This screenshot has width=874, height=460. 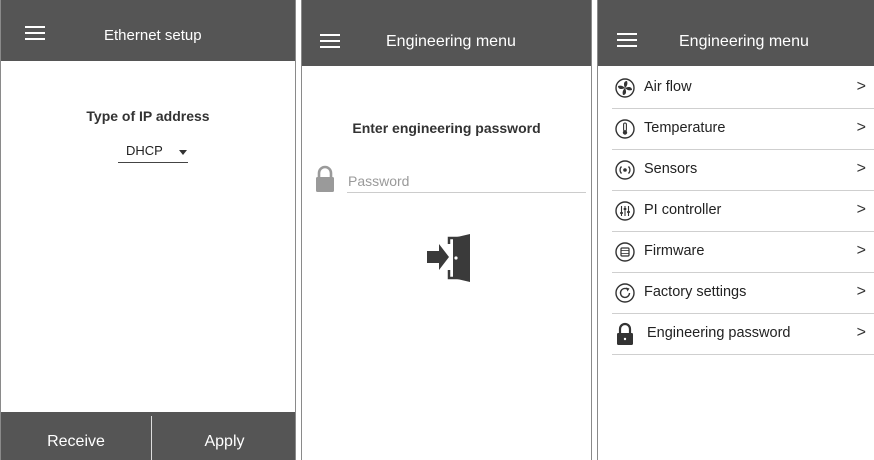 I want to click on ethernet-title: Ethernet setup, so click(x=153, y=35).